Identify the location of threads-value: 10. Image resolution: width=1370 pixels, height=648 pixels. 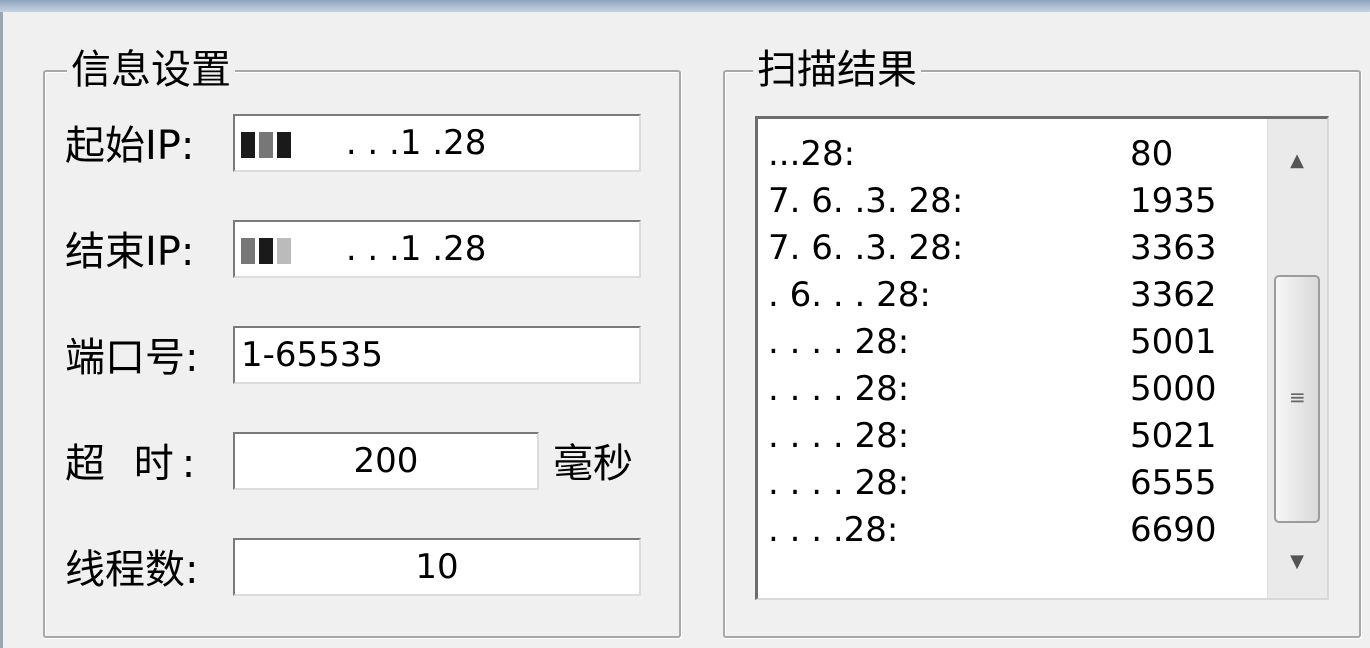
(437, 567).